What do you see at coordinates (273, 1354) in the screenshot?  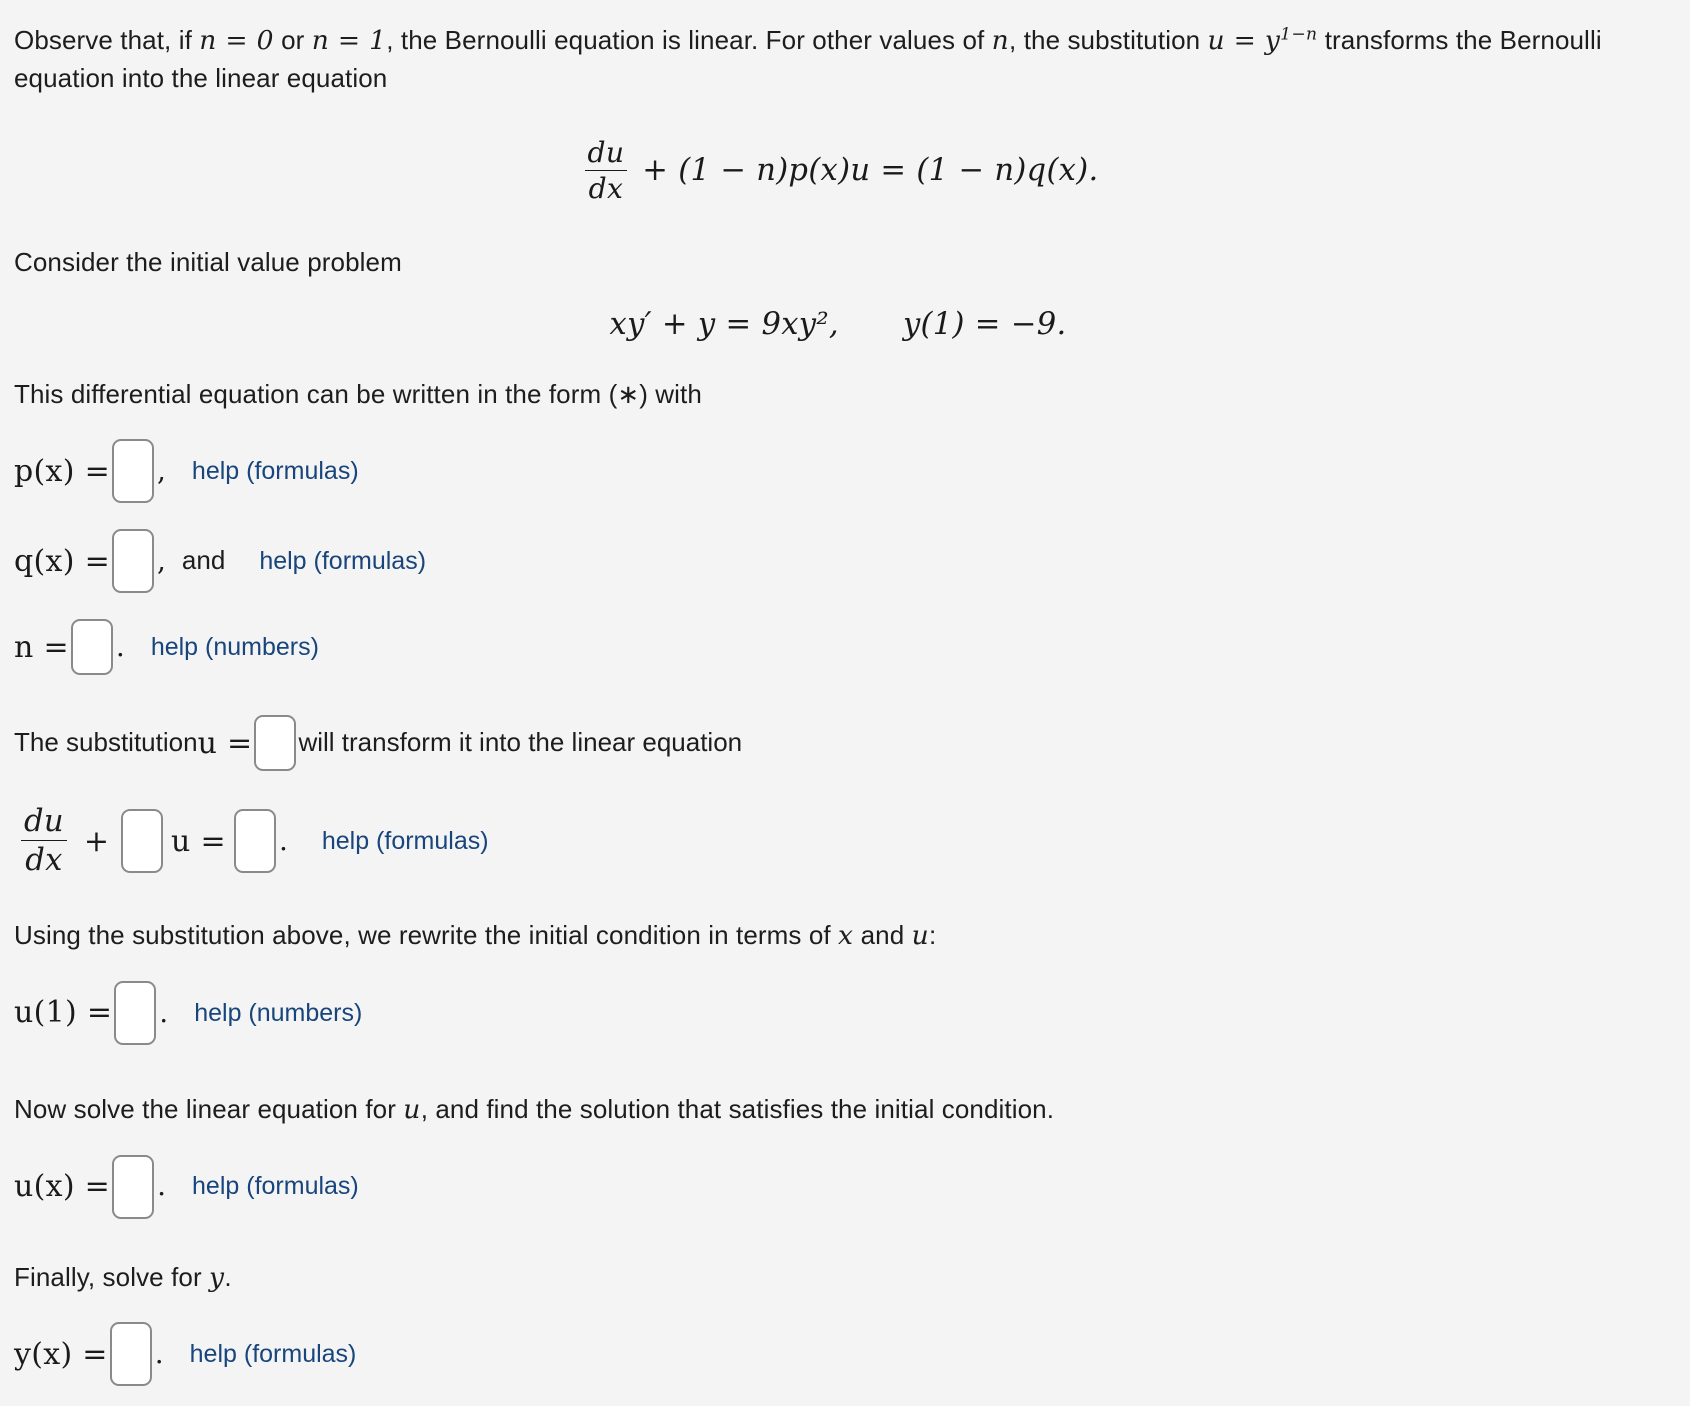 I see `y-of-x-help-link: help (formulas)` at bounding box center [273, 1354].